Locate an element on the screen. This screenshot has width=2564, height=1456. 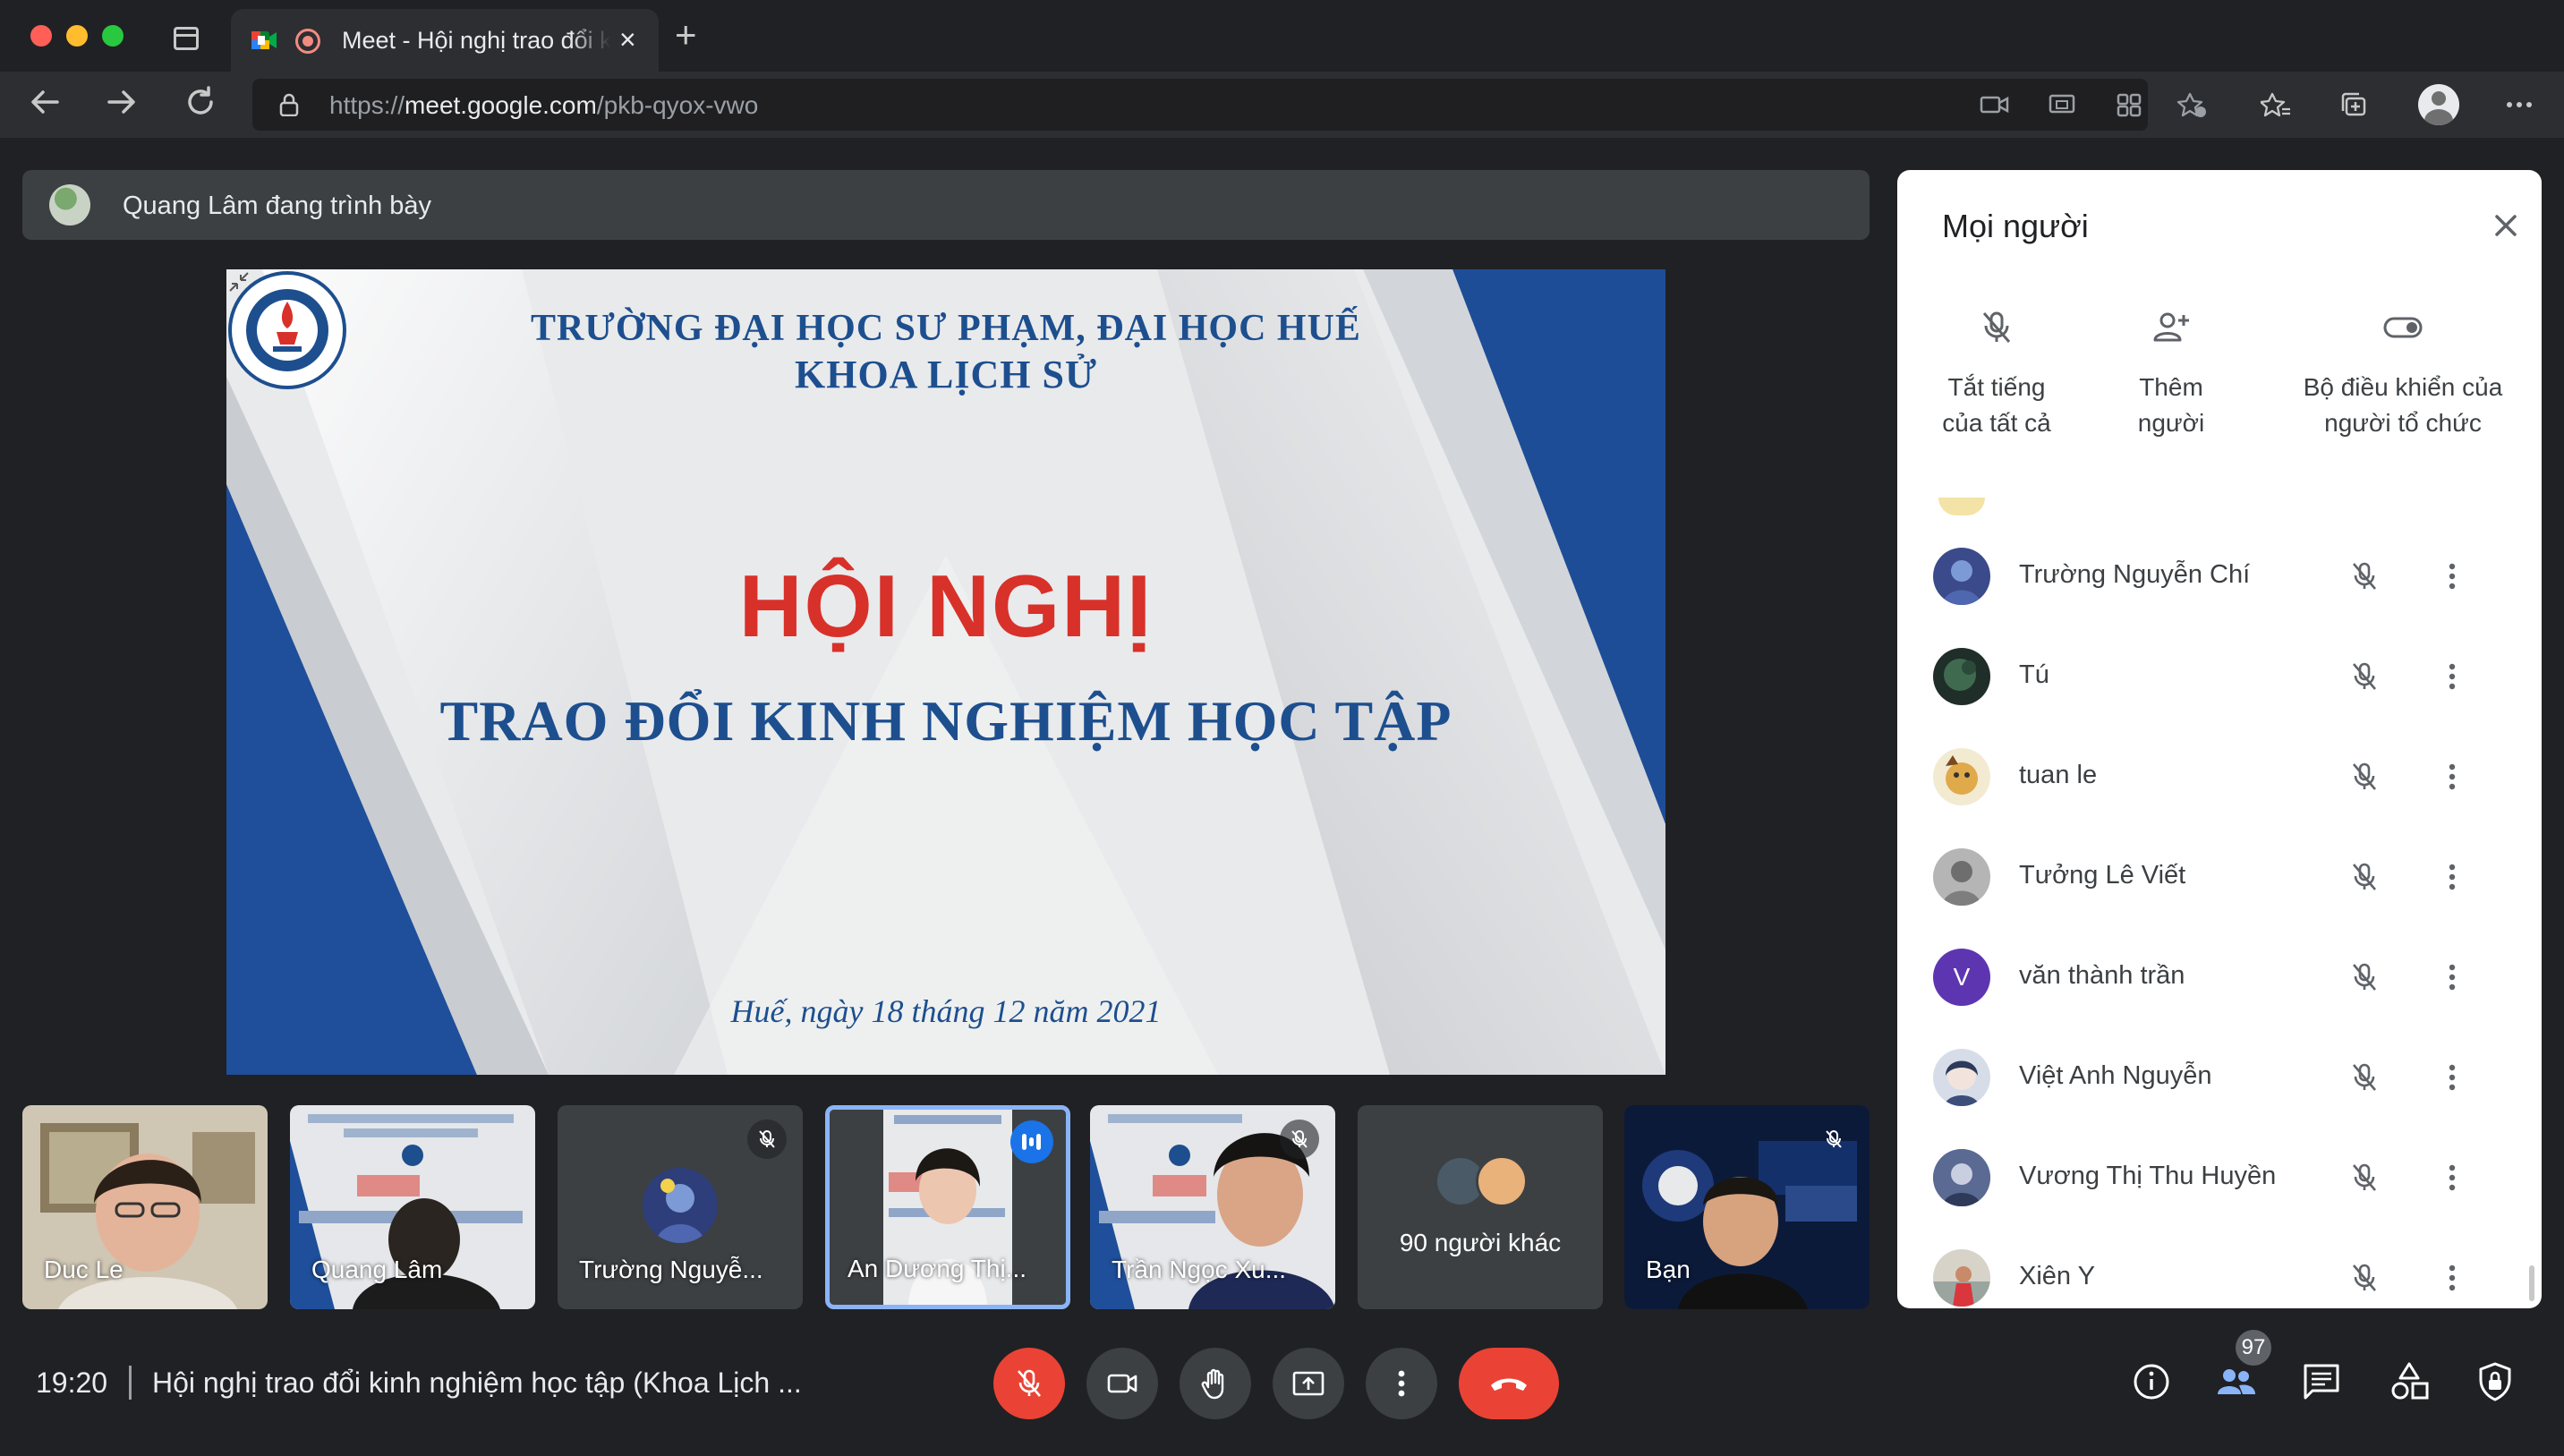
host-controls-icon is located at coordinates (2495, 1381).